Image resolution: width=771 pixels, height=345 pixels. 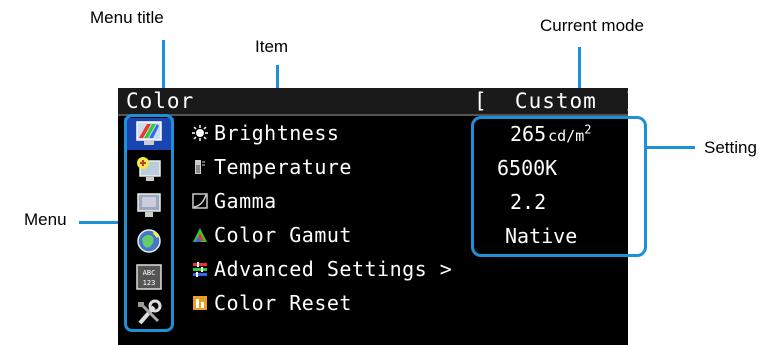 What do you see at coordinates (127, 17) in the screenshot?
I see `callout-menu-title: Menu title` at bounding box center [127, 17].